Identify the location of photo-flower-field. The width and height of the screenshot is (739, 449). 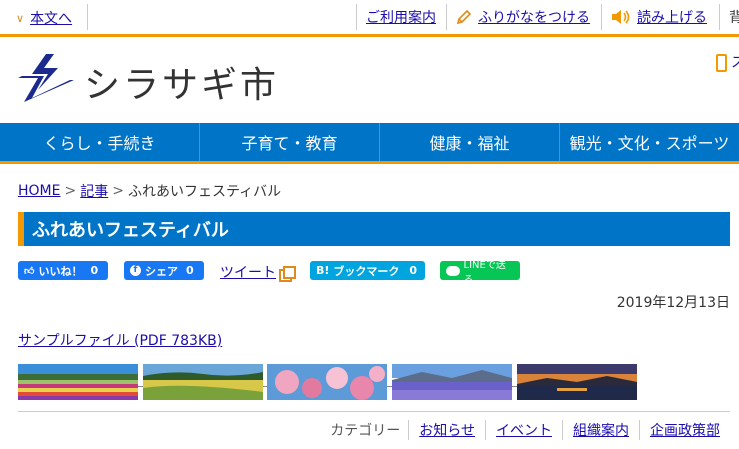
(78, 382).